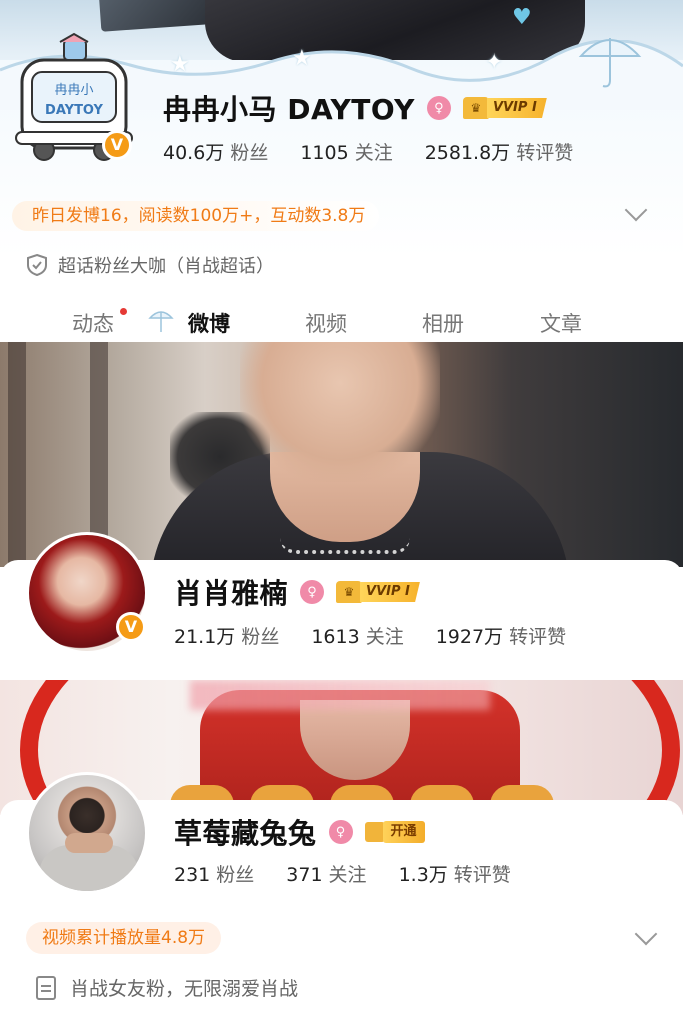 Image resolution: width=683 pixels, height=1024 pixels. What do you see at coordinates (215, 151) in the screenshot?
I see `followers-stat: 40.6万 粉丝` at bounding box center [215, 151].